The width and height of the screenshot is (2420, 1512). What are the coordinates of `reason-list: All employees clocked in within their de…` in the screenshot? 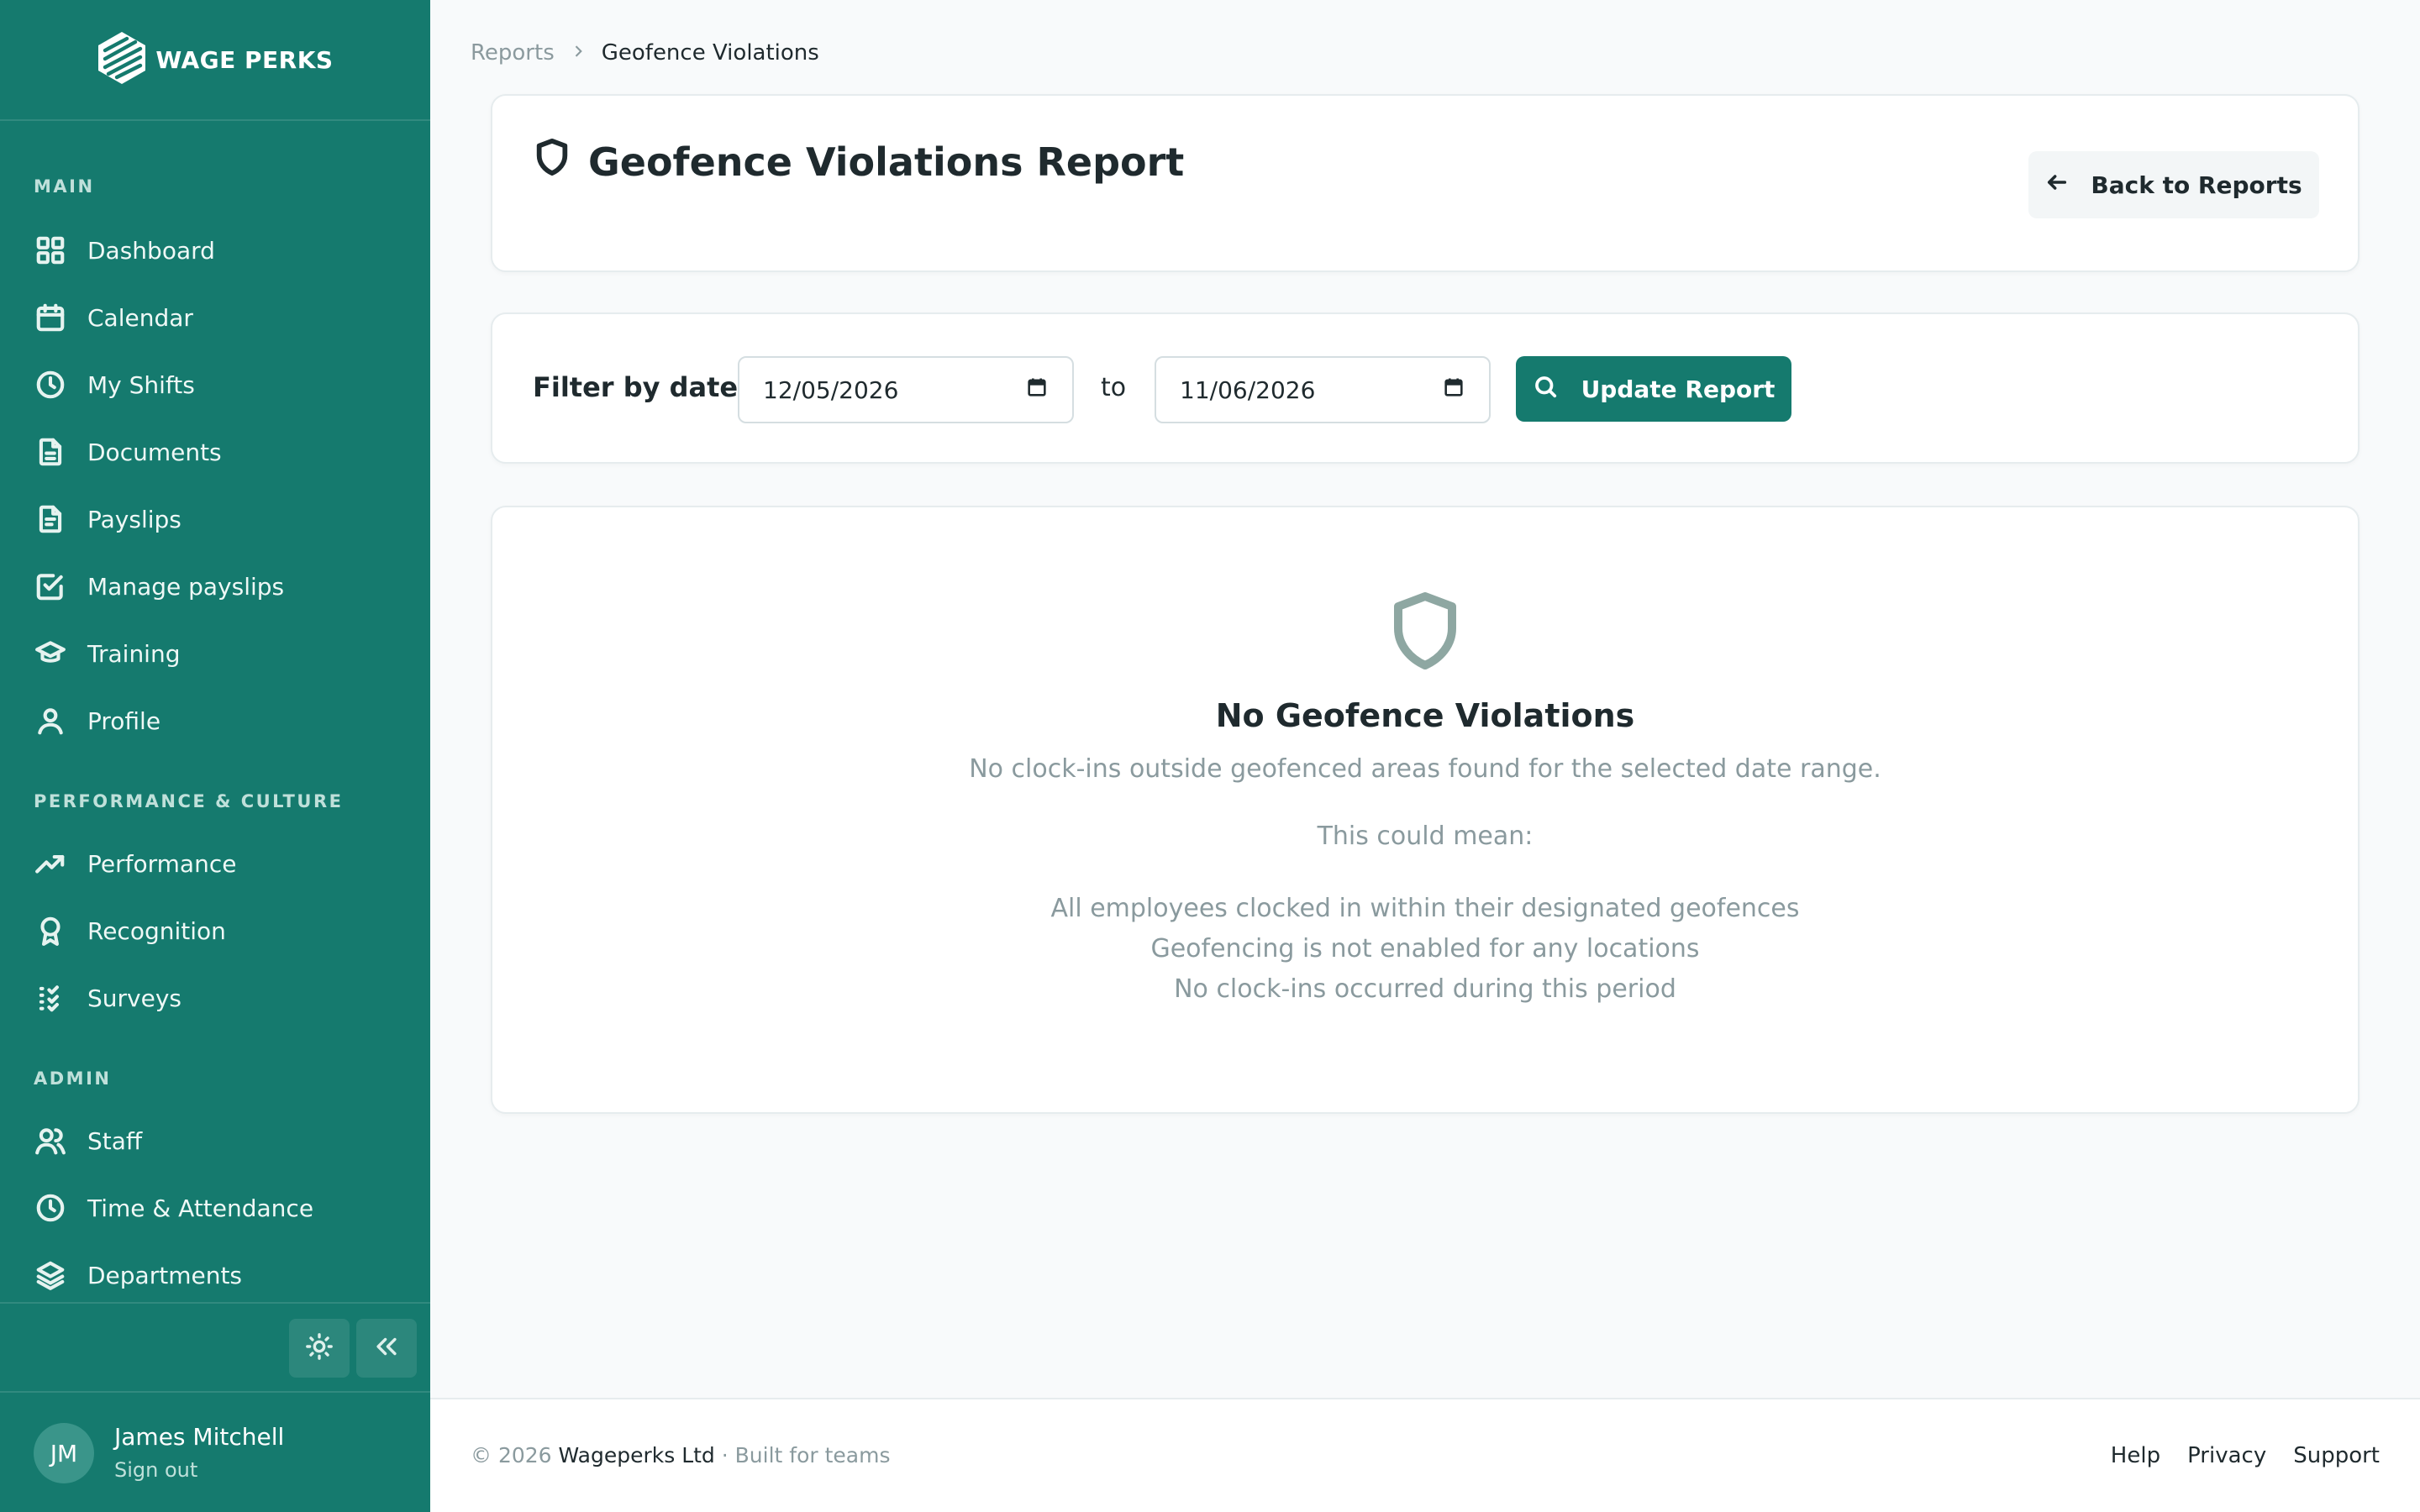 It's located at (1425, 949).